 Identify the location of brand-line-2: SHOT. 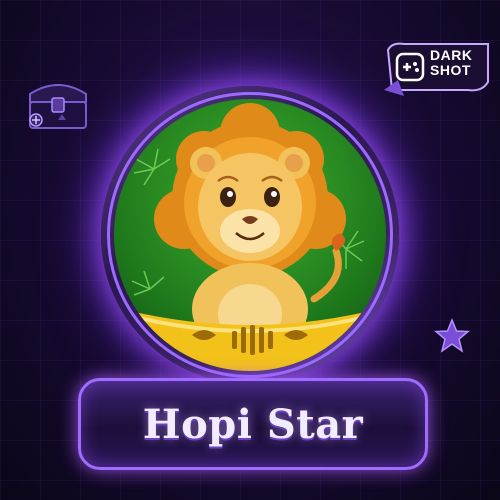
(450, 70).